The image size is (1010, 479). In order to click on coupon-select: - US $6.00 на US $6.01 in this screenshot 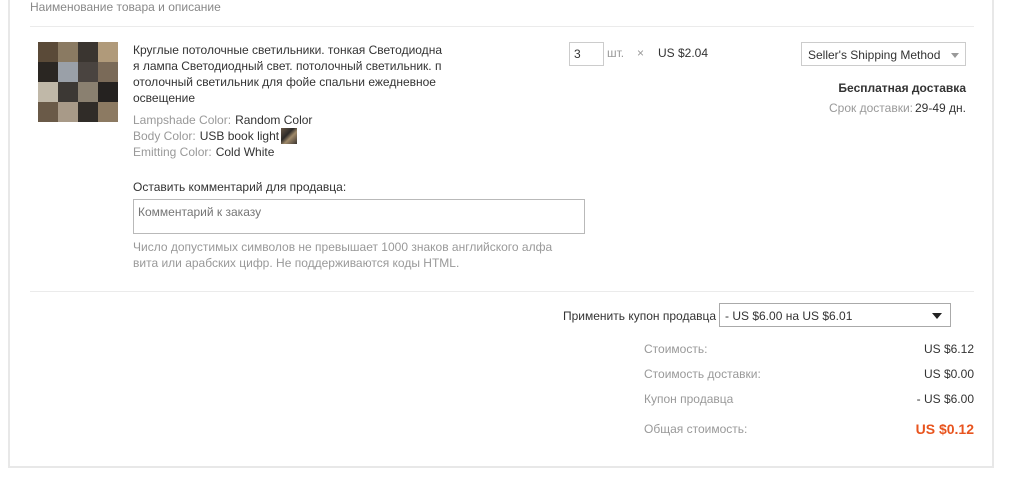, I will do `click(835, 315)`.